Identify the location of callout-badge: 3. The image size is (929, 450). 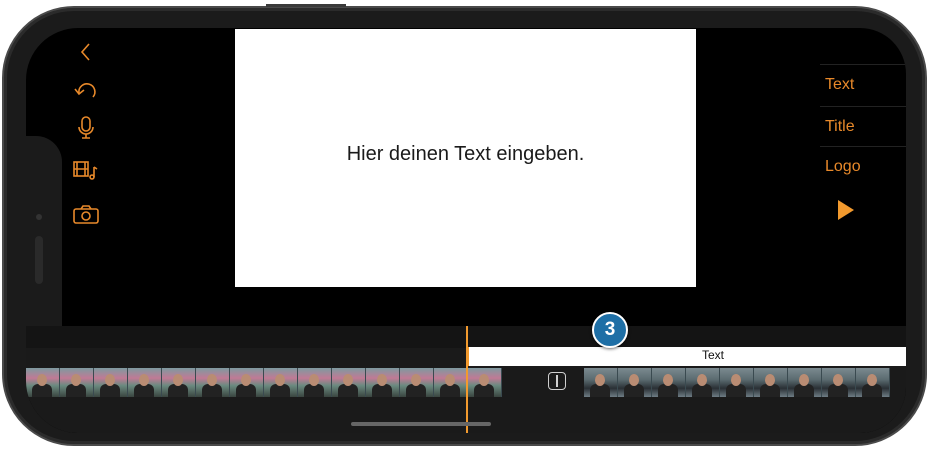
(610, 330).